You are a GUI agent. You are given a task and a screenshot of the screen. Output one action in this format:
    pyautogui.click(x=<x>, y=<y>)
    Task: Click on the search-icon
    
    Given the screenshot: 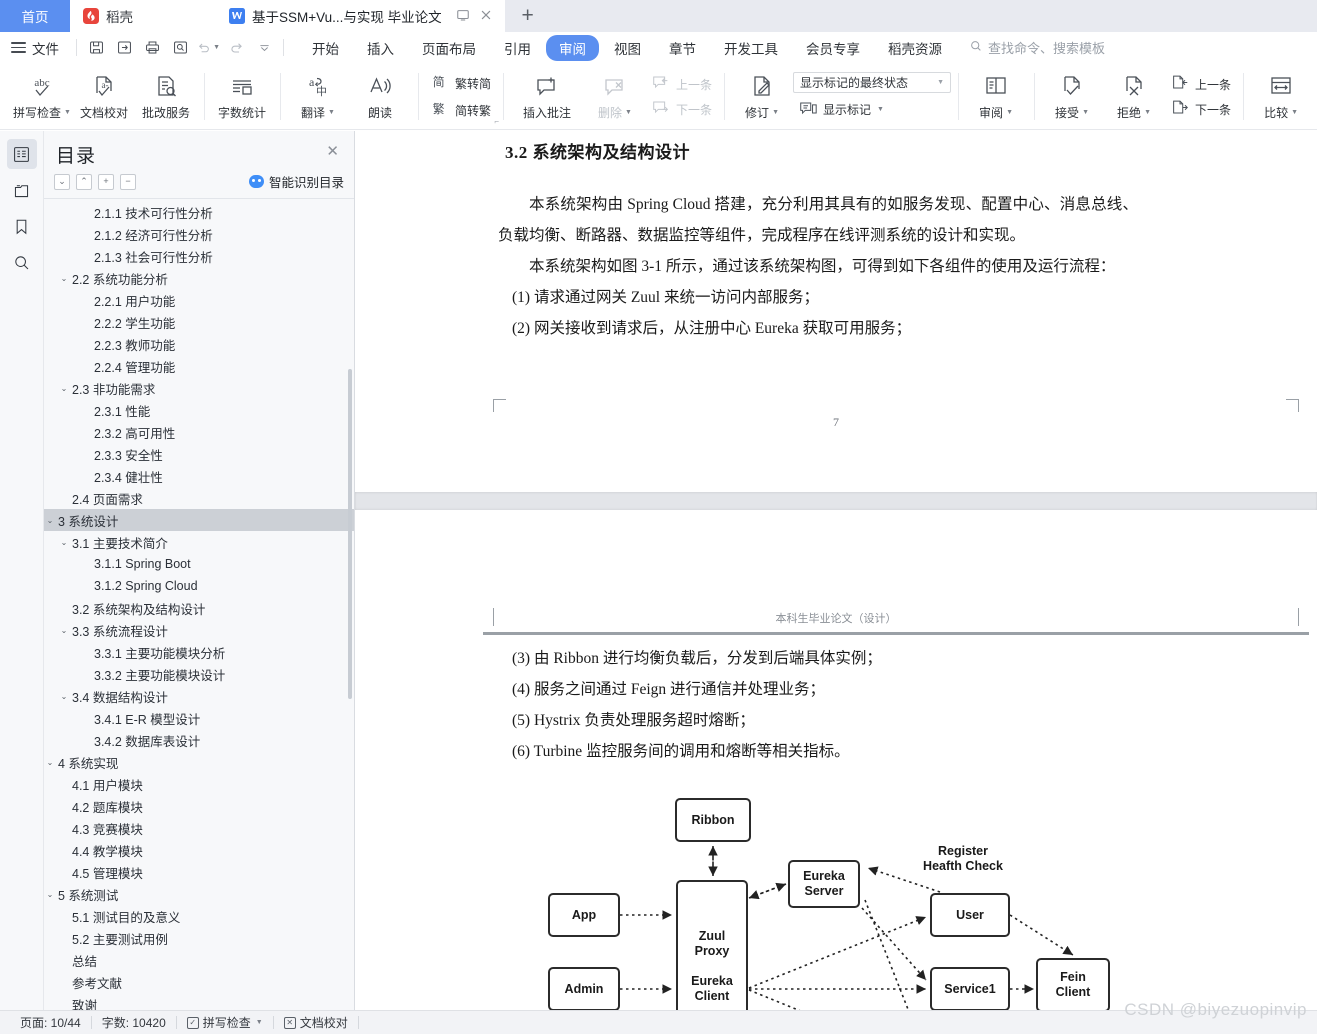 What is the action you would take?
    pyautogui.click(x=22, y=262)
    